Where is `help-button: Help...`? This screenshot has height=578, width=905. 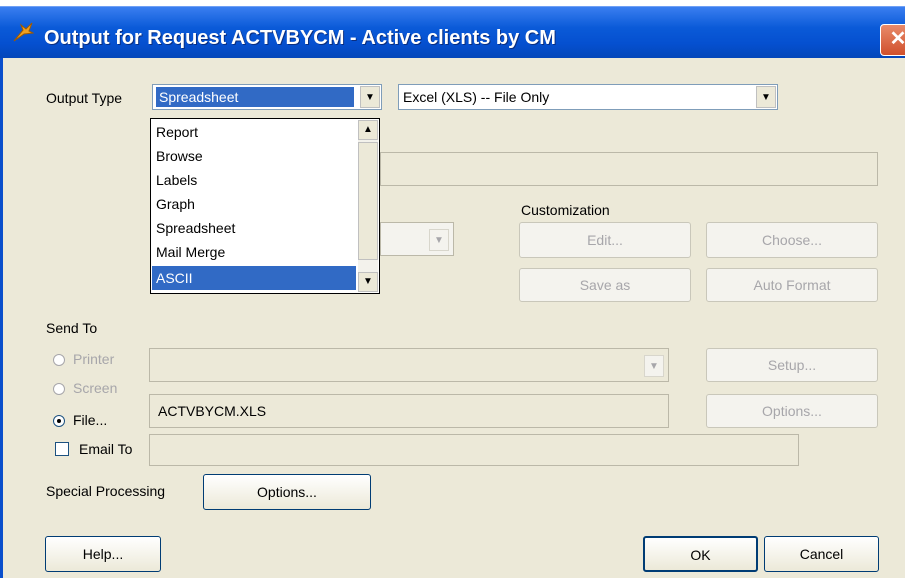 help-button: Help... is located at coordinates (103, 554).